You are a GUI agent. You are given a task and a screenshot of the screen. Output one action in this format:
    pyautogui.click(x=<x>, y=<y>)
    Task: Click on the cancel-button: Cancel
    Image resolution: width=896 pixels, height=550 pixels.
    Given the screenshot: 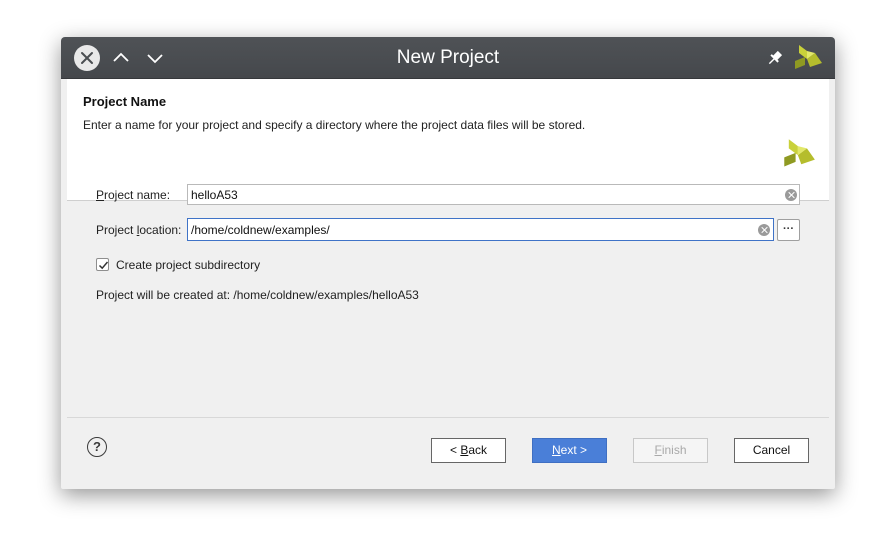 What is the action you would take?
    pyautogui.click(x=771, y=450)
    